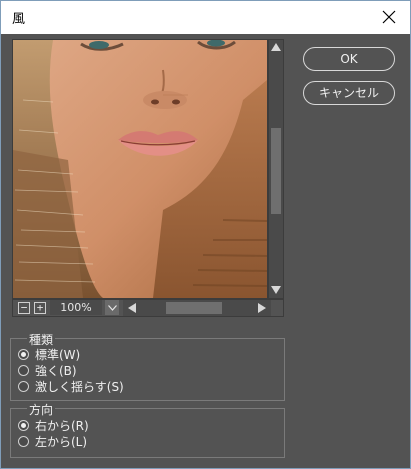  What do you see at coordinates (40, 308) in the screenshot?
I see `zoom-in-button: +` at bounding box center [40, 308].